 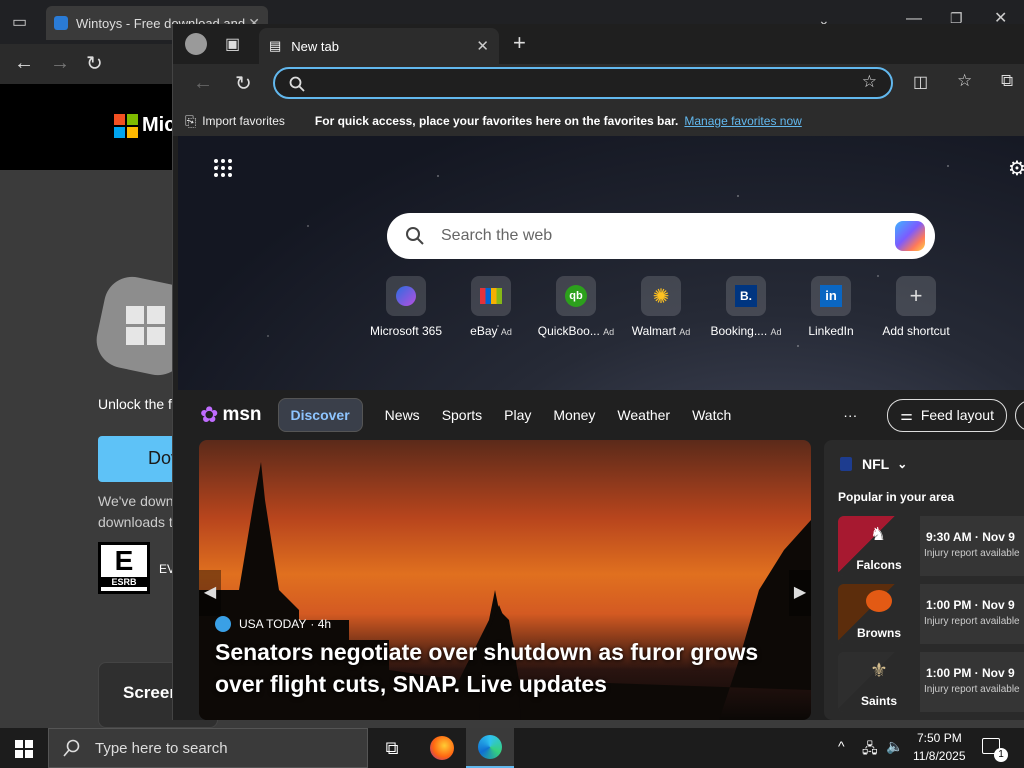 I want to click on bg-screenshots-heading: Screer, so click(x=149, y=692).